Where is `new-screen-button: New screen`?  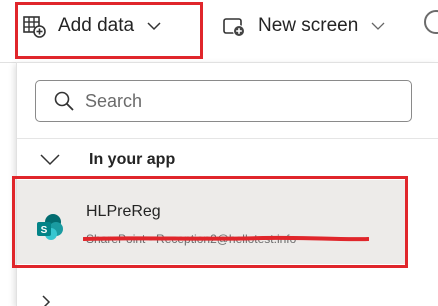
new-screen-button: New screen is located at coordinates (304, 26).